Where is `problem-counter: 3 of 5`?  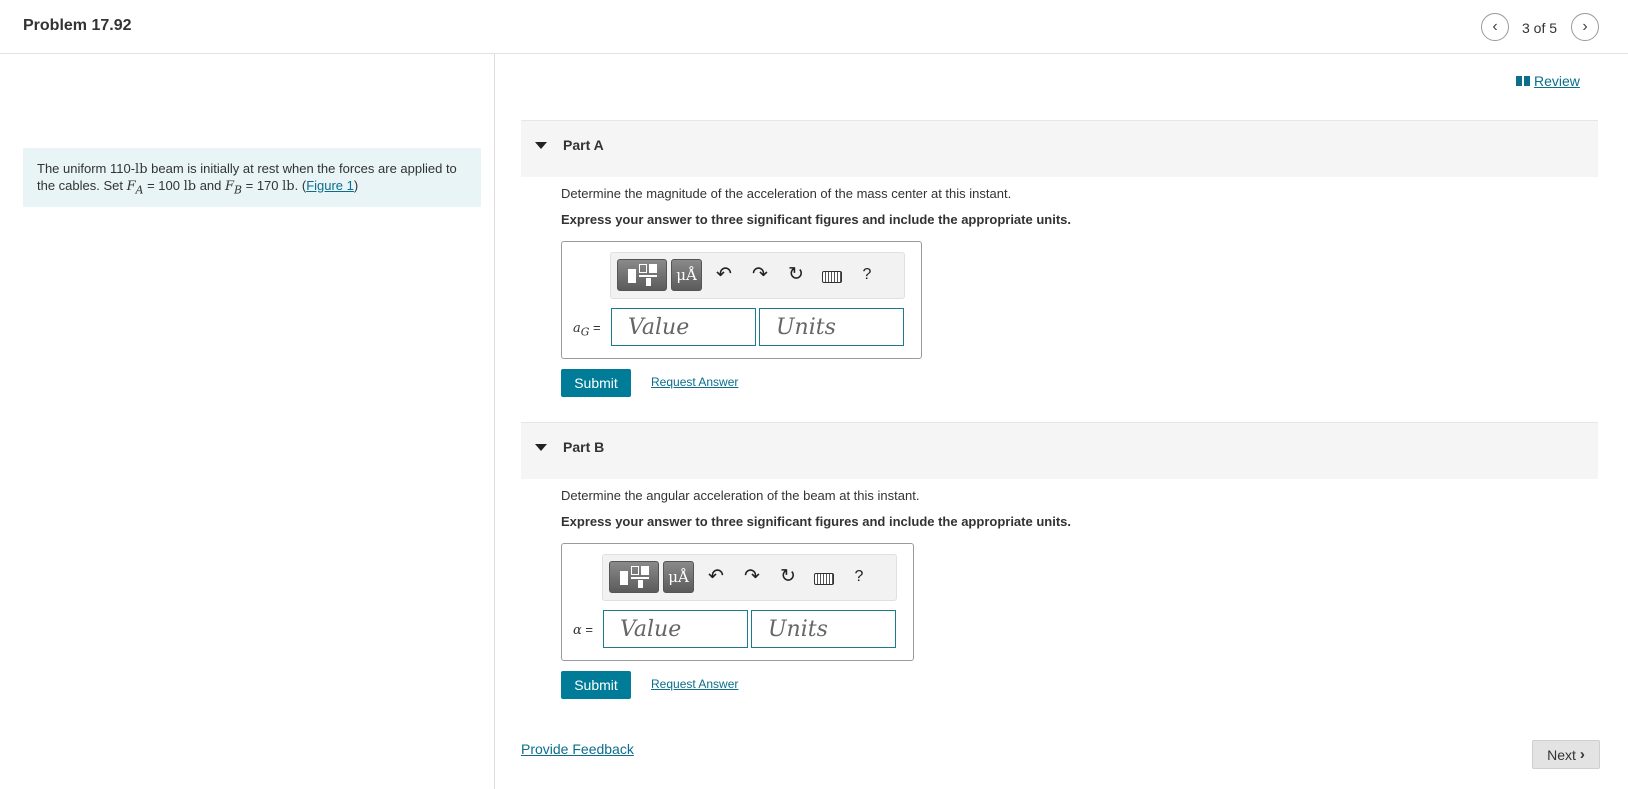
problem-counter: 3 of 5 is located at coordinates (1540, 28).